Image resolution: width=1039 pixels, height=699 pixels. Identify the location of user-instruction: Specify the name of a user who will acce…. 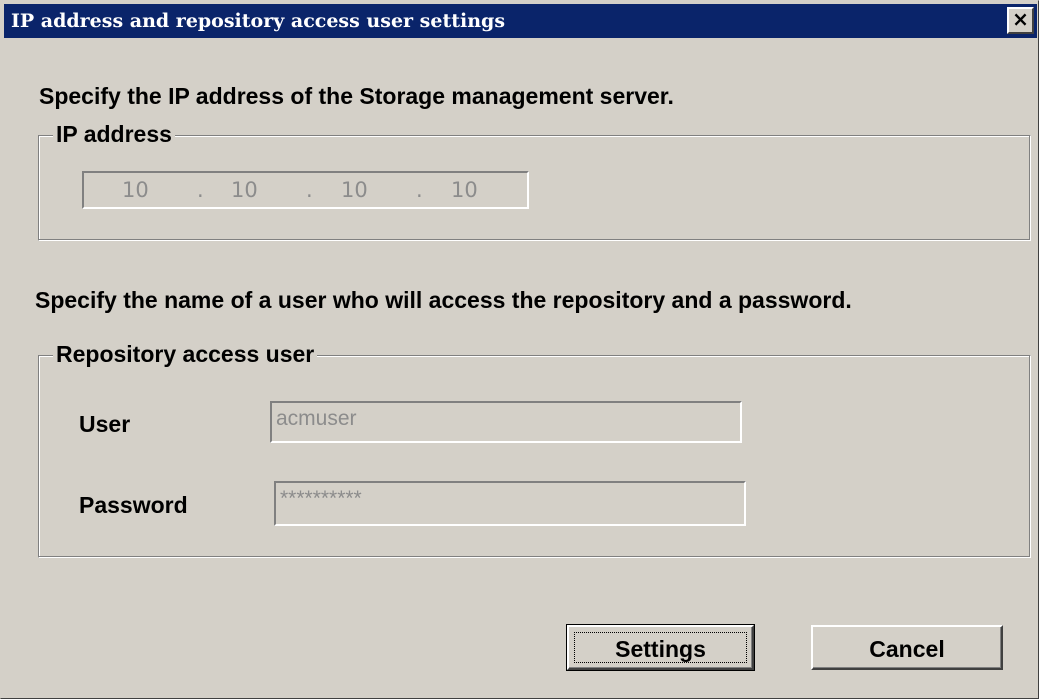
(443, 300).